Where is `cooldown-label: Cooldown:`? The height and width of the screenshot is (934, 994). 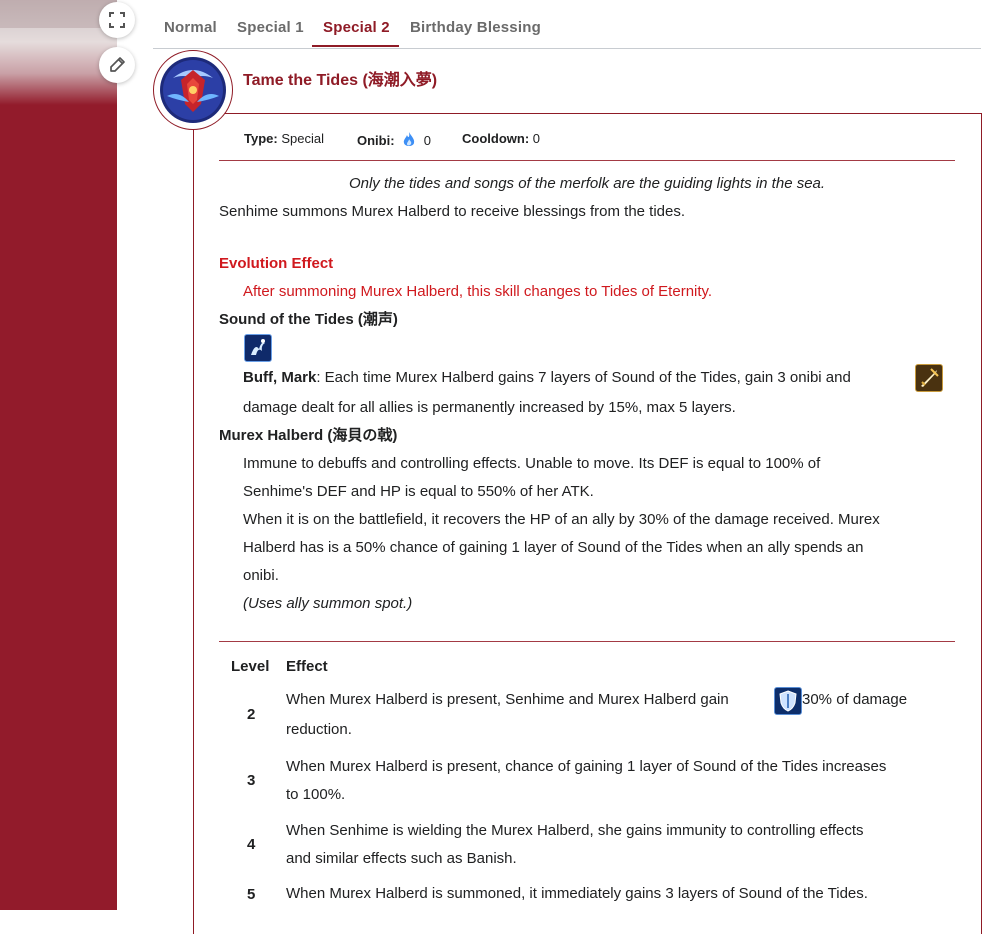
cooldown-label: Cooldown: is located at coordinates (496, 138).